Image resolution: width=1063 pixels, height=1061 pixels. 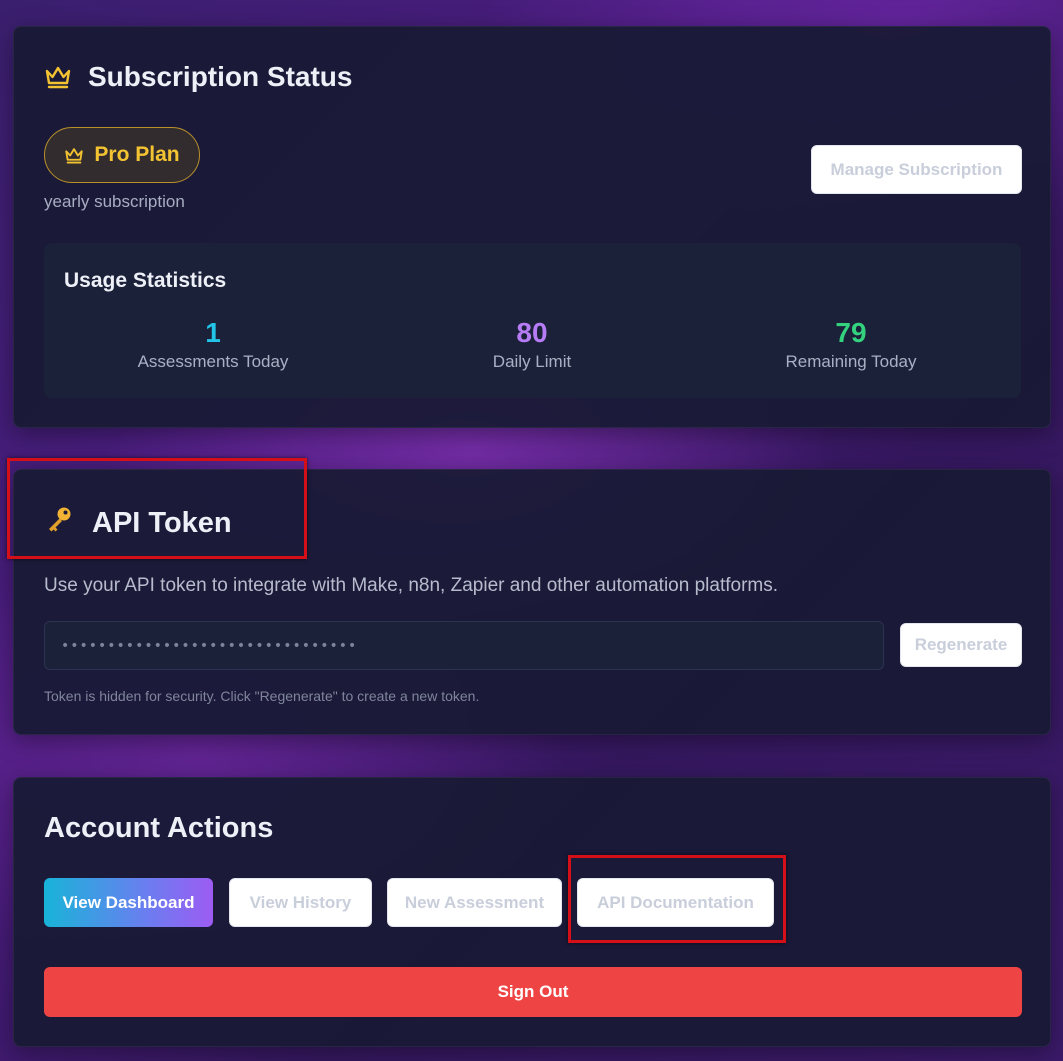 I want to click on stat-label: Assessments Today, so click(x=213, y=361).